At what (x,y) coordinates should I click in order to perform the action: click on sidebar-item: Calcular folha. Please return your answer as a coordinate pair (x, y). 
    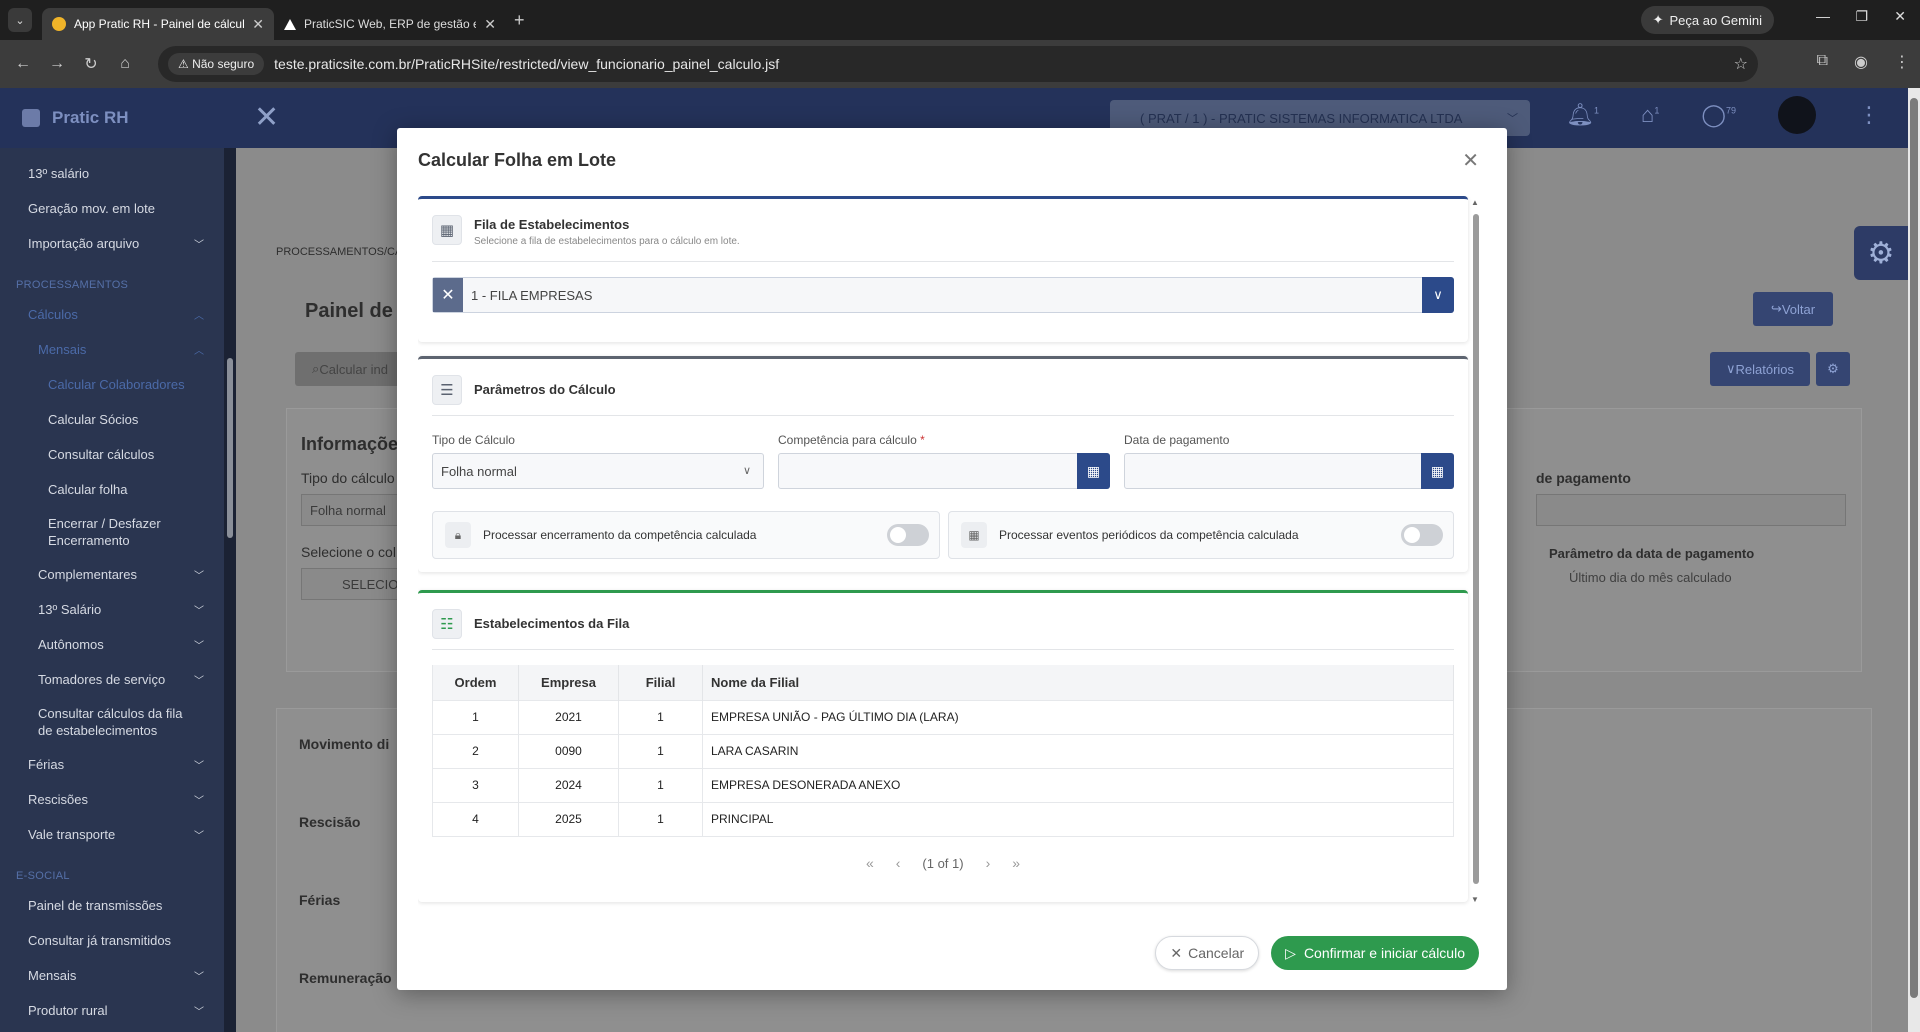
    Looking at the image, I should click on (112, 489).